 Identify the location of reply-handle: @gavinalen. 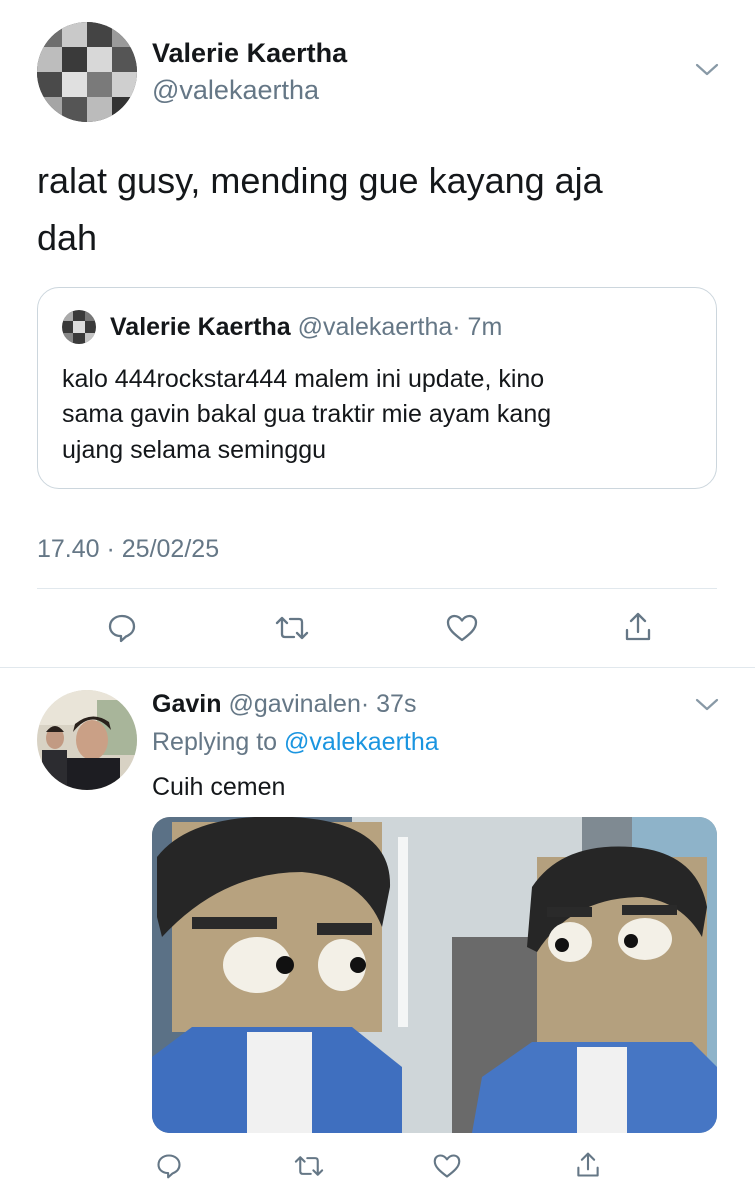
(294, 704).